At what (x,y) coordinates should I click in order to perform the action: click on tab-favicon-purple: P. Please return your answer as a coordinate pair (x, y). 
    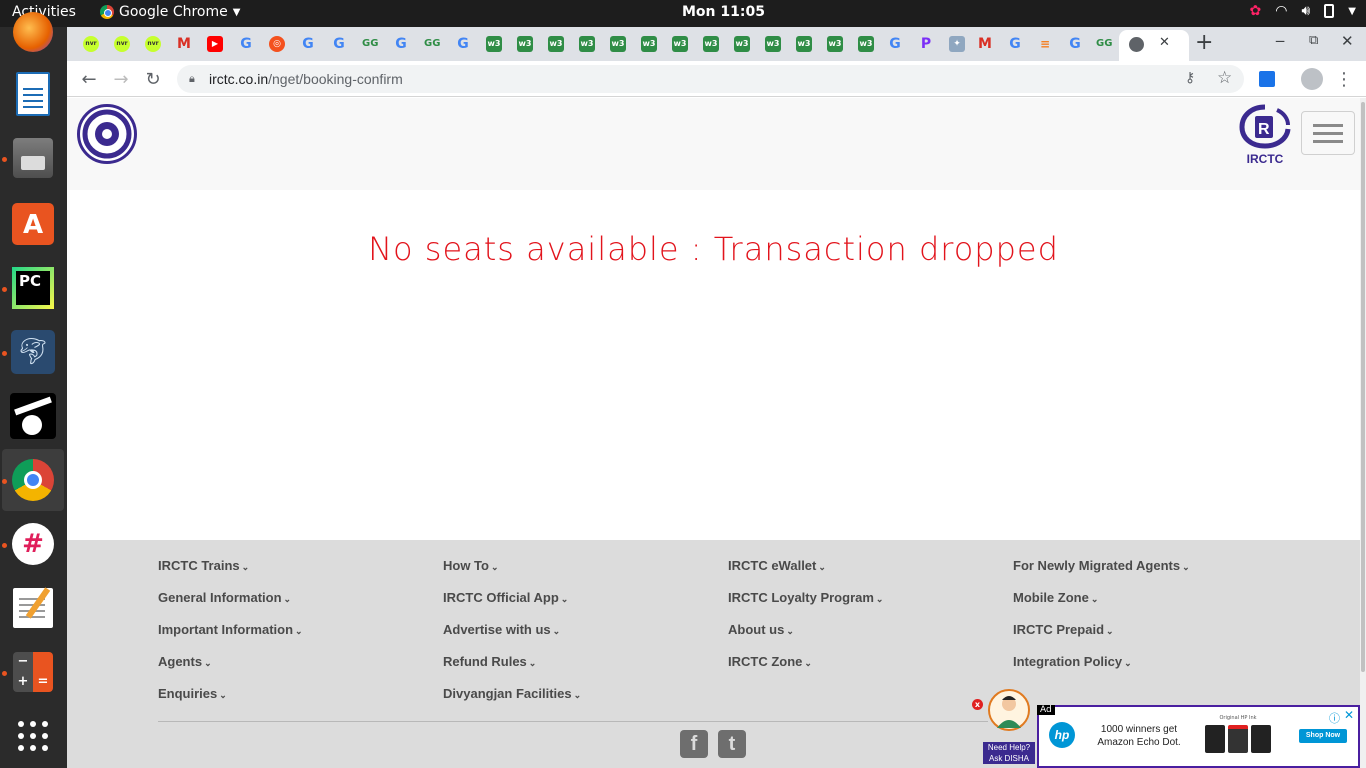
    Looking at the image, I should click on (926, 44).